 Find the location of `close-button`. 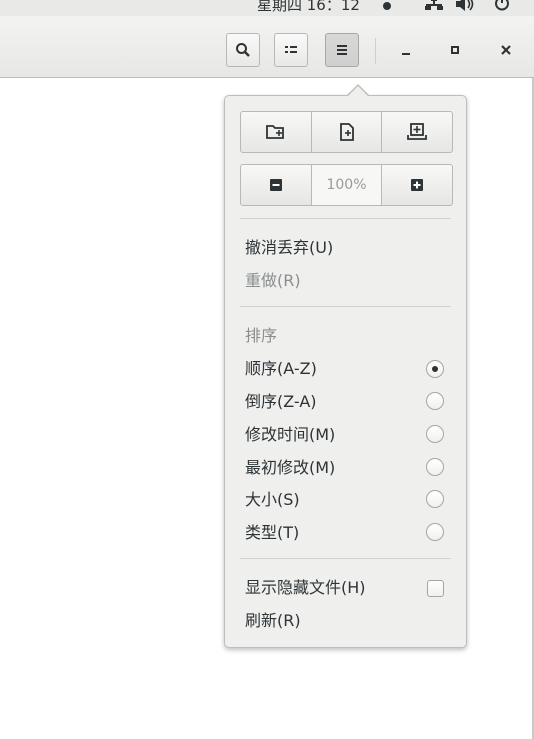

close-button is located at coordinates (506, 50).